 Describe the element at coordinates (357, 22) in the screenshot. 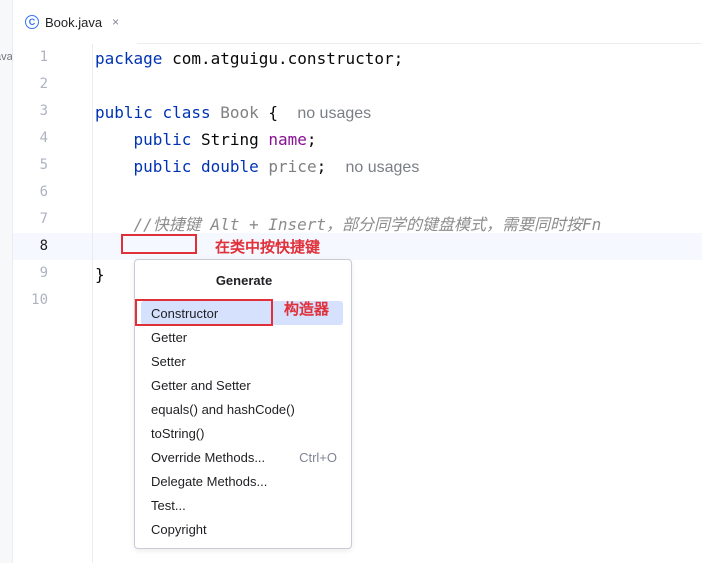

I see `editor-tab-bar: C Book.java ×` at that location.